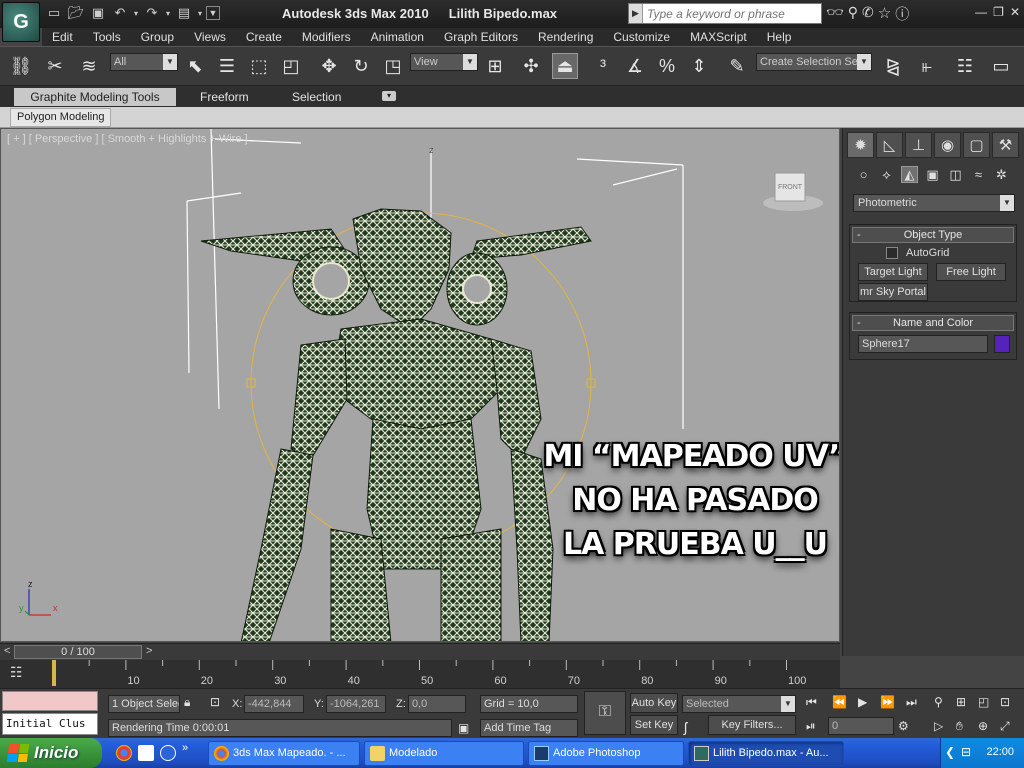 The height and width of the screenshot is (768, 1024). I want to click on orbit-icon: ⊕, so click(983, 726).